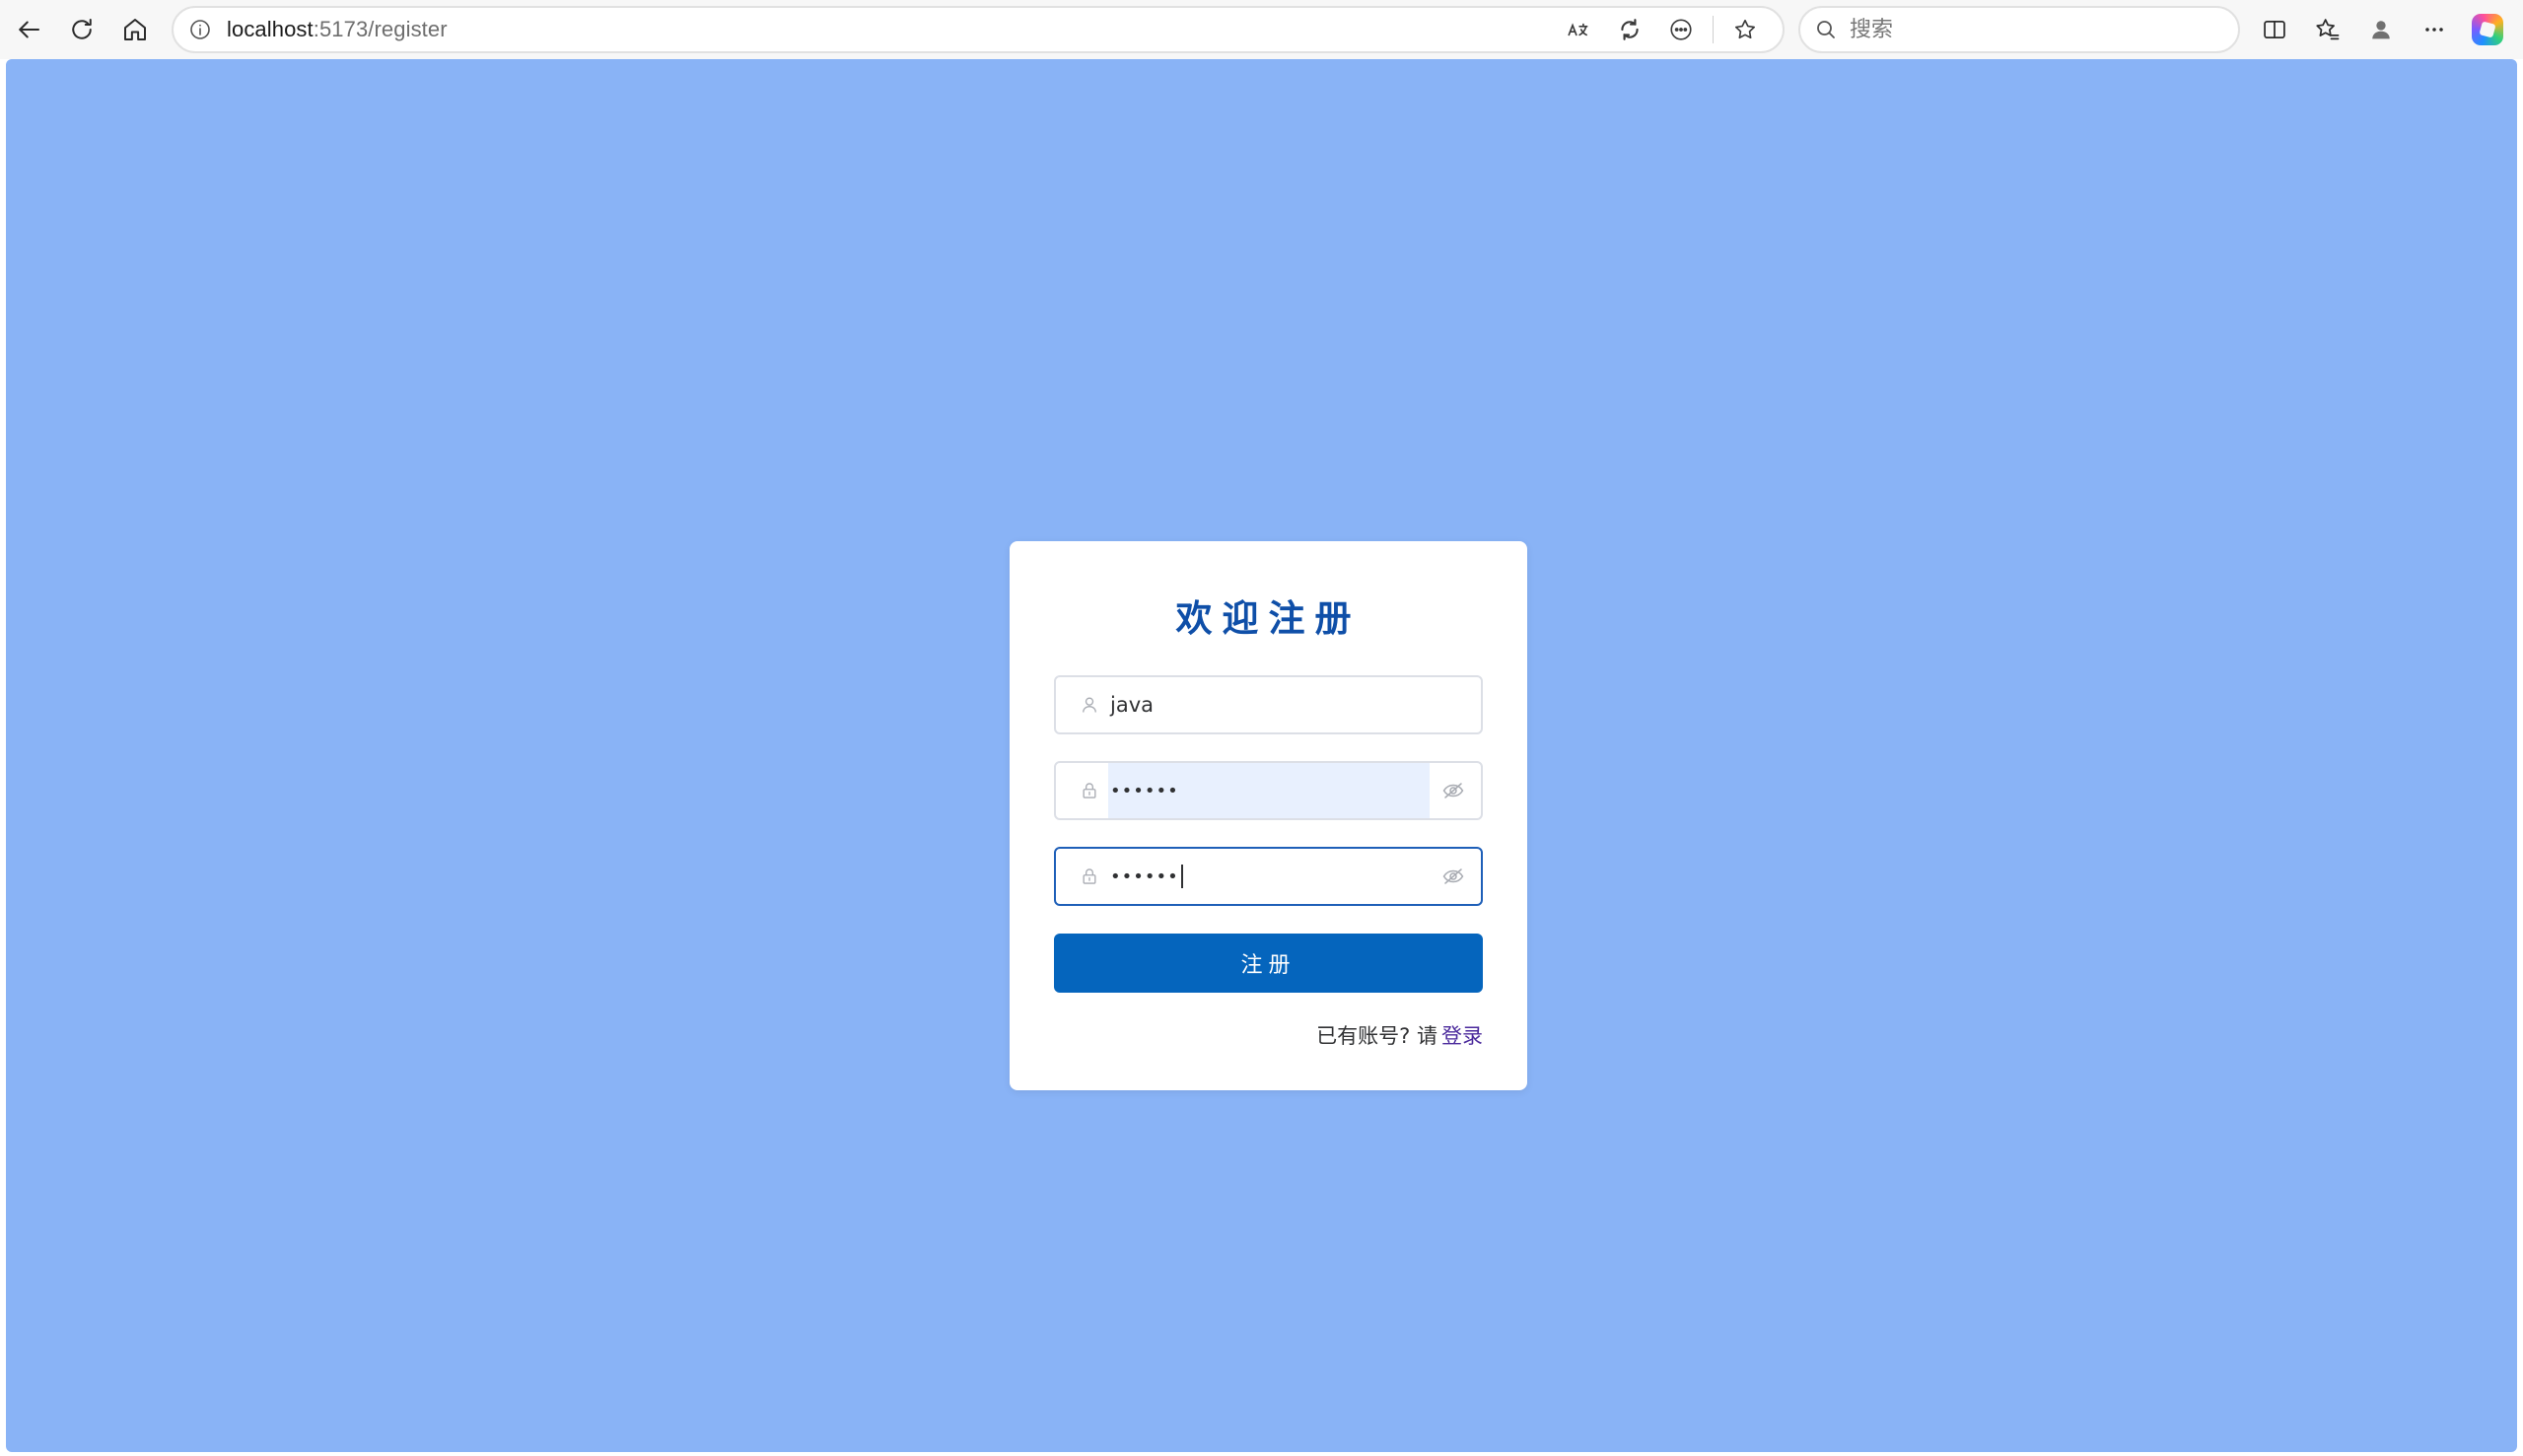  Describe the element at coordinates (1268, 963) in the screenshot. I see `register-button: 注册` at that location.